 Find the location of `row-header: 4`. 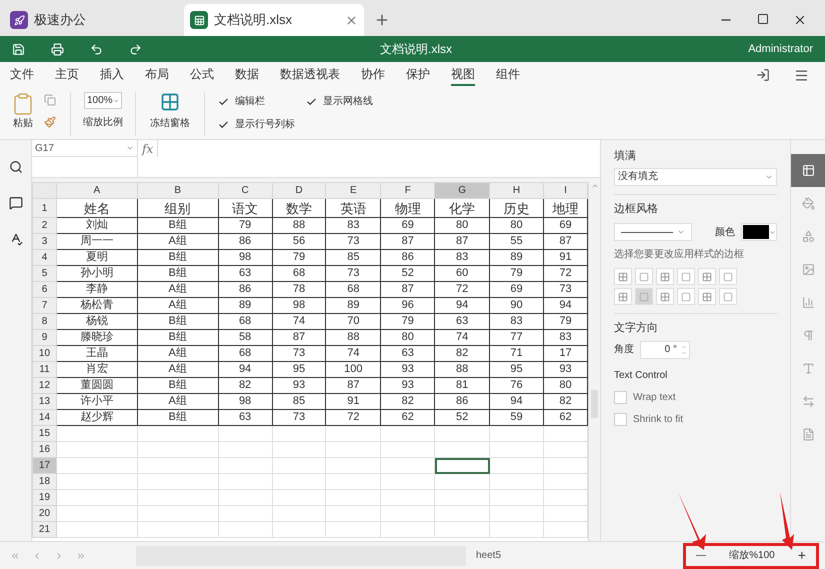

row-header: 4 is located at coordinates (44, 258).